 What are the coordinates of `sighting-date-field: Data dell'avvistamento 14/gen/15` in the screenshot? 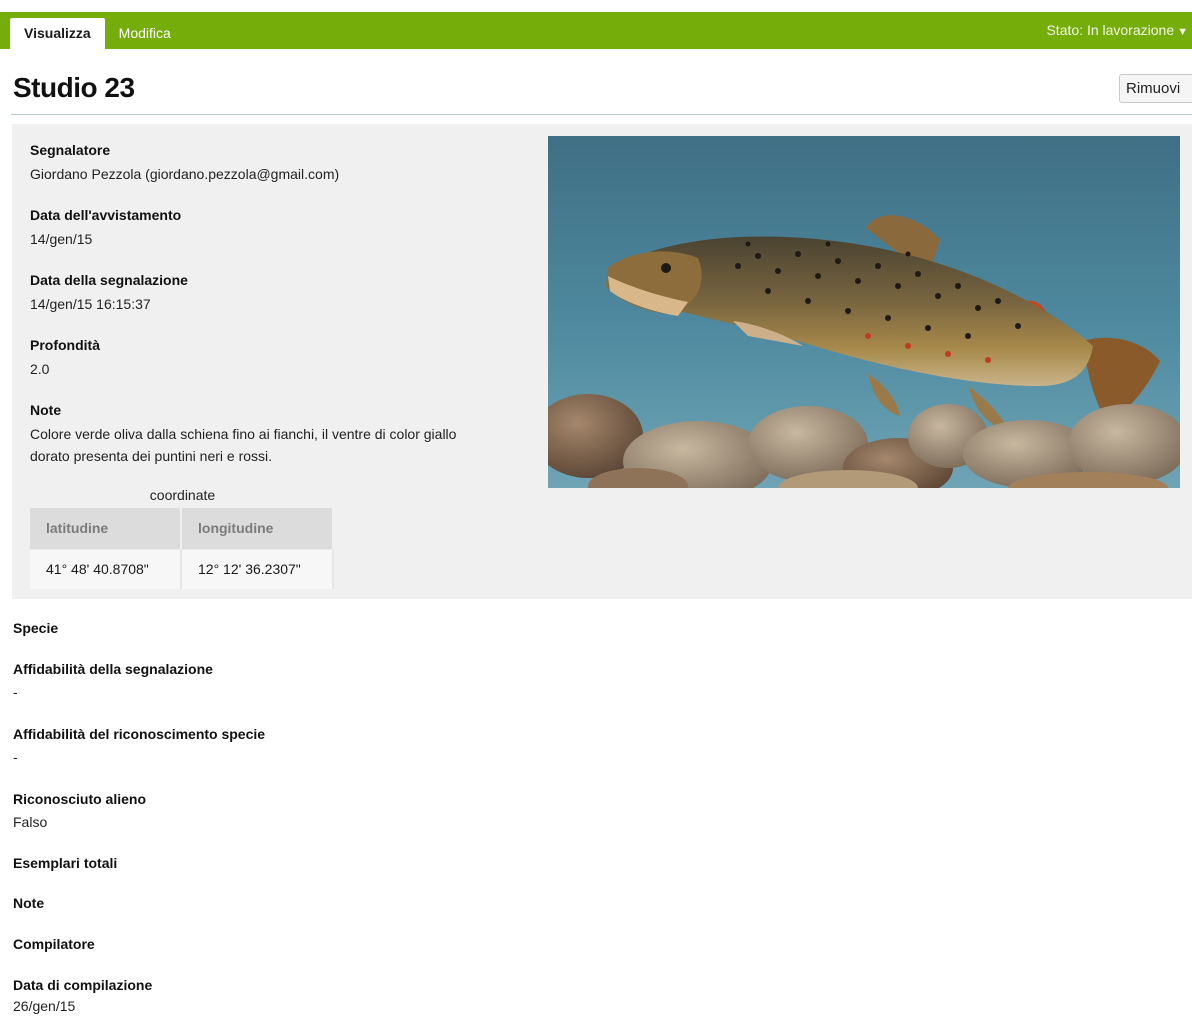 It's located at (105, 228).